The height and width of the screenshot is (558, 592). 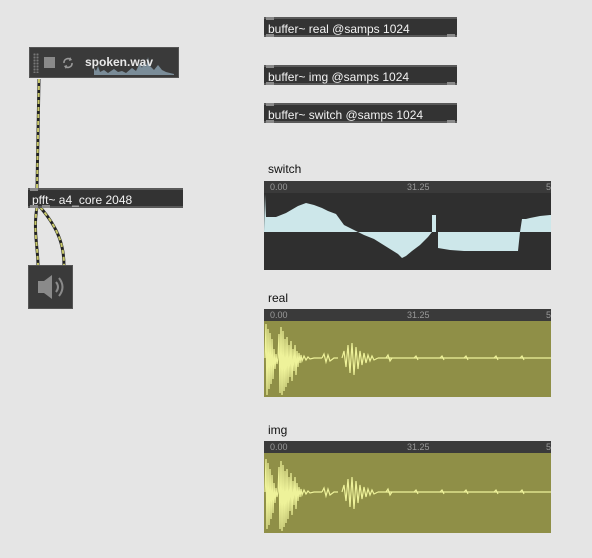 I want to click on buffer-real-text: buffer~ real @samps 1024, so click(x=339, y=29).